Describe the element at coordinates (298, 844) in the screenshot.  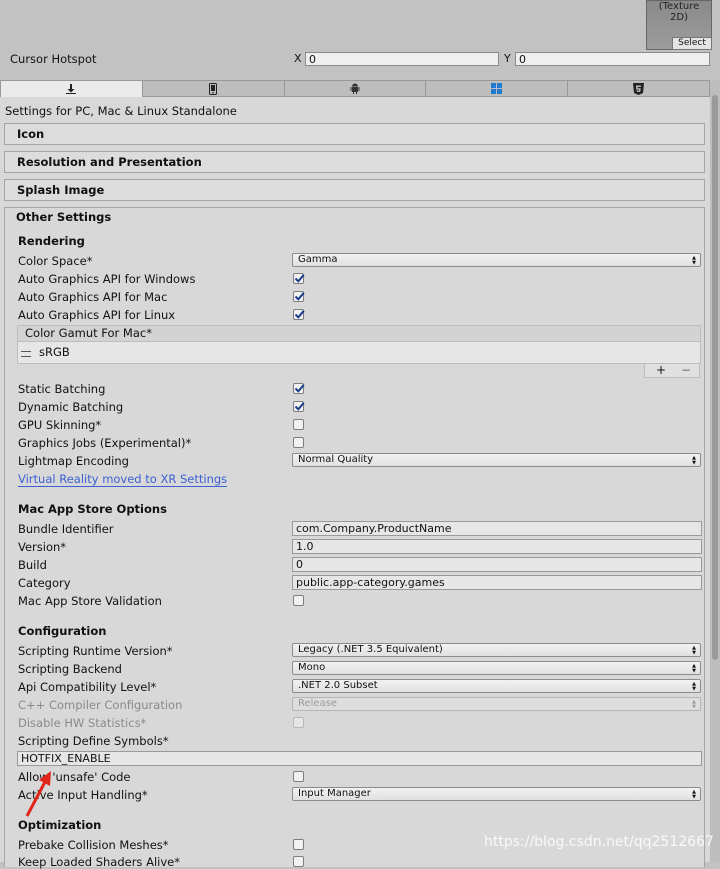
I see `prebake-collision-checkbox` at that location.